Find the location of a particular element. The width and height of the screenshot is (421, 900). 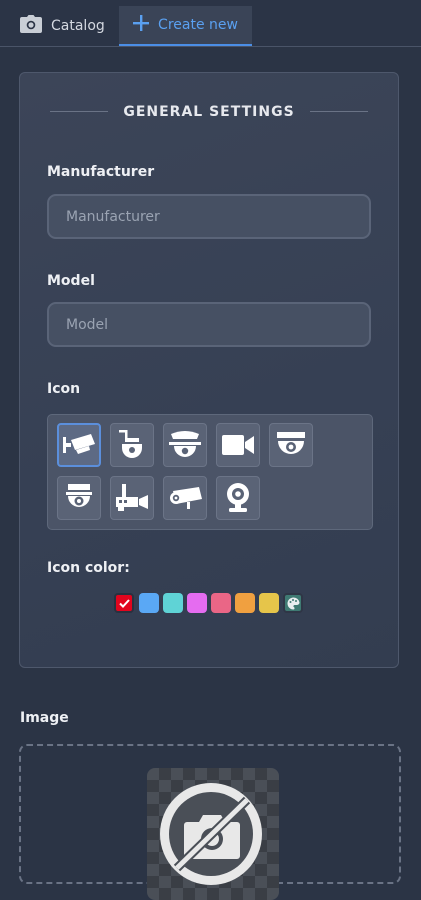

speed-dome-camera-icon is located at coordinates (185, 444).